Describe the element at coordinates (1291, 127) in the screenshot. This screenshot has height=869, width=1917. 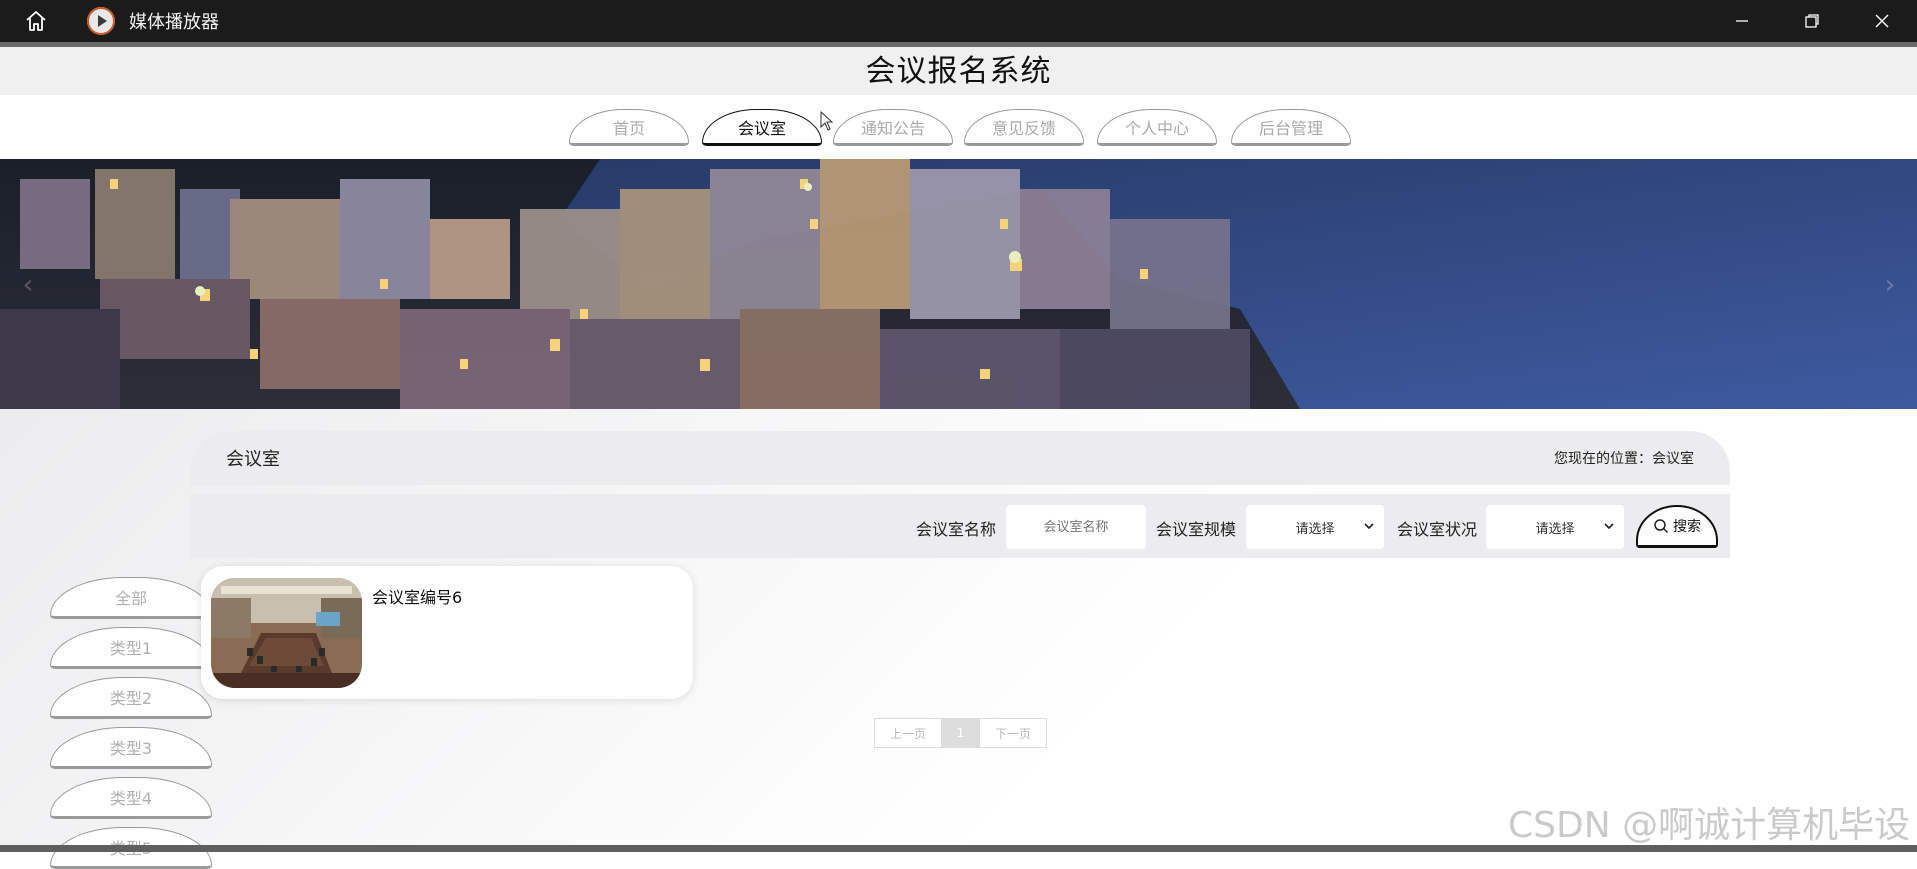
I see `nav-admin: 后台管理` at that location.